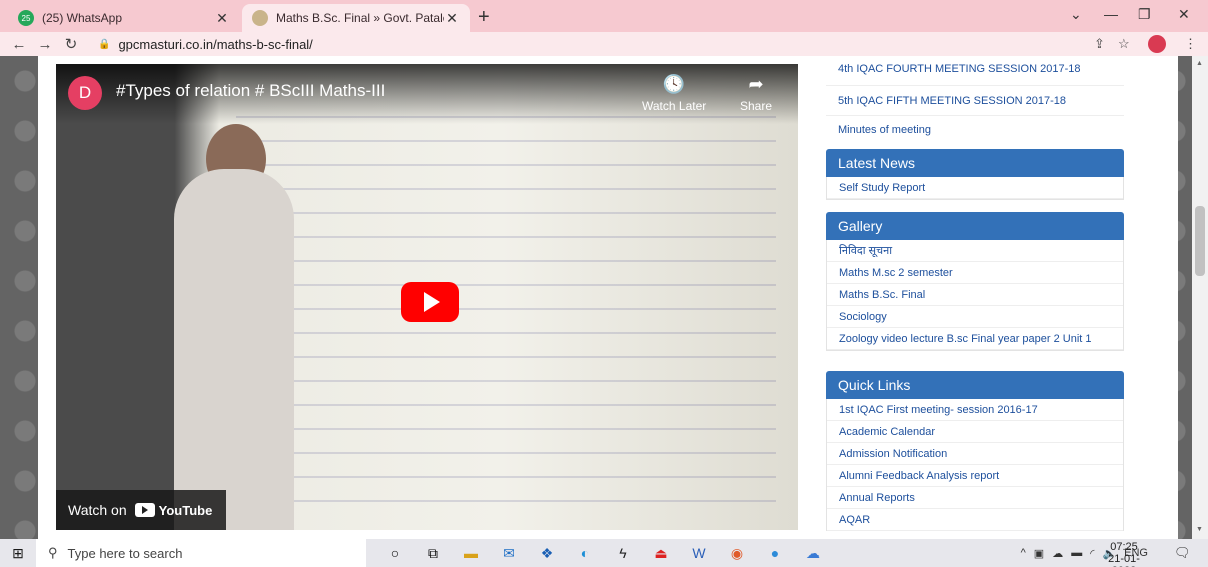 The width and height of the screenshot is (1208, 567). I want to click on tab-search-icon: ⌄, so click(1076, 14).